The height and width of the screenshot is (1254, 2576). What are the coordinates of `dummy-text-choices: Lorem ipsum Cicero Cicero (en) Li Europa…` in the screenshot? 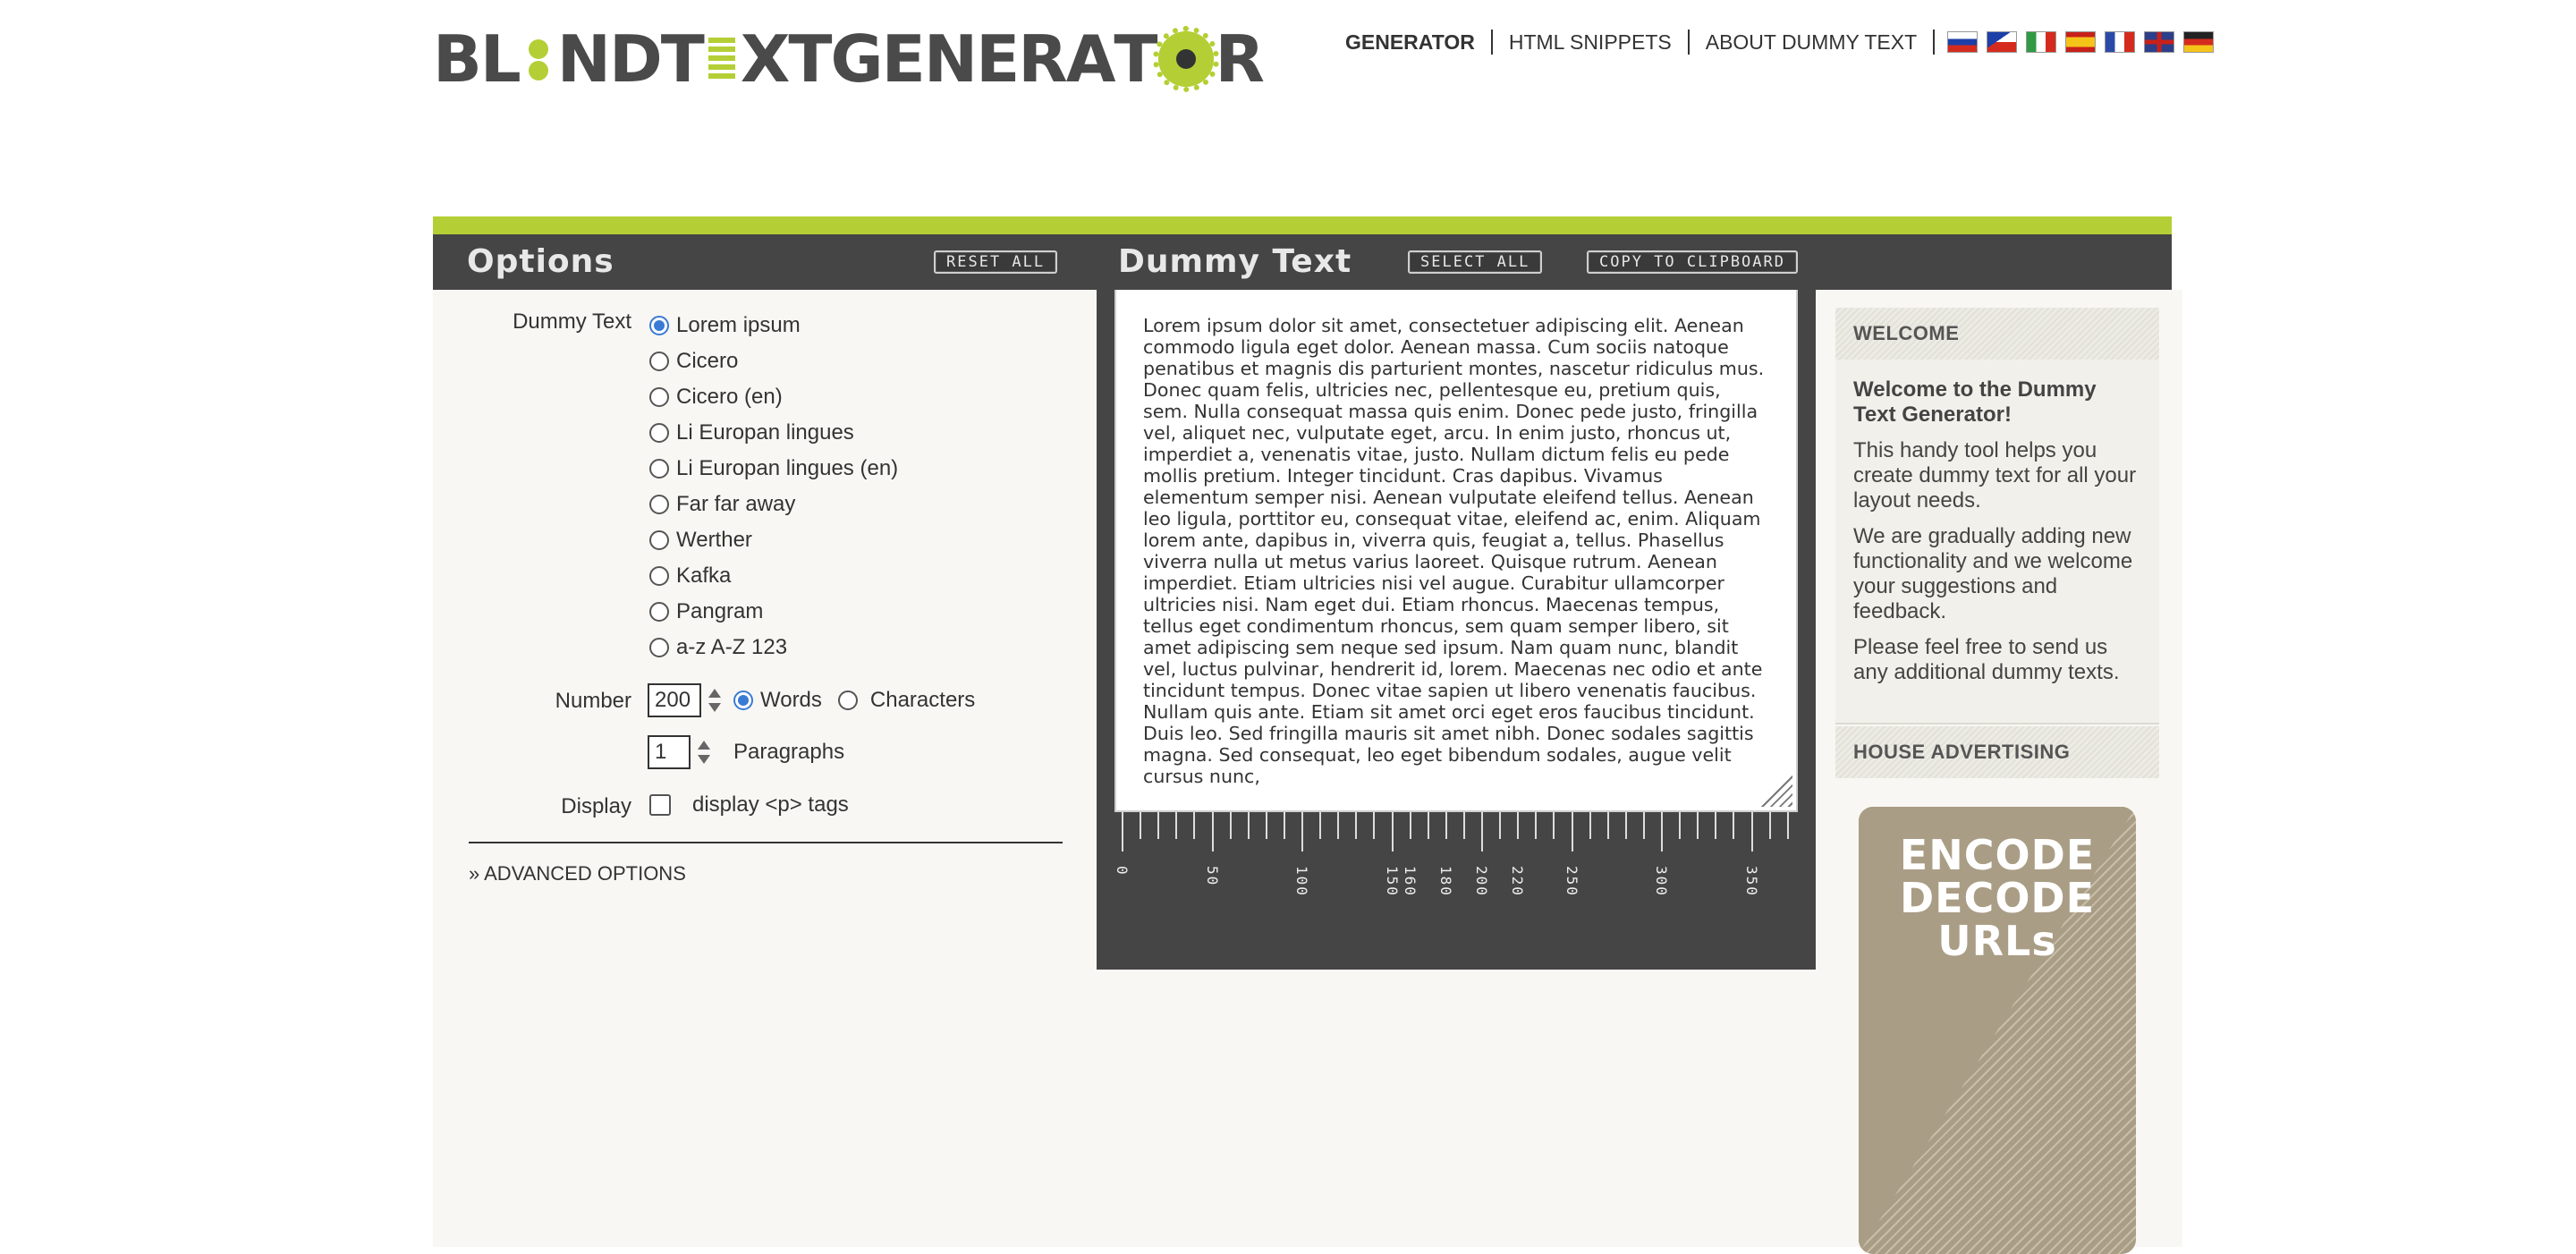 It's located at (773, 486).